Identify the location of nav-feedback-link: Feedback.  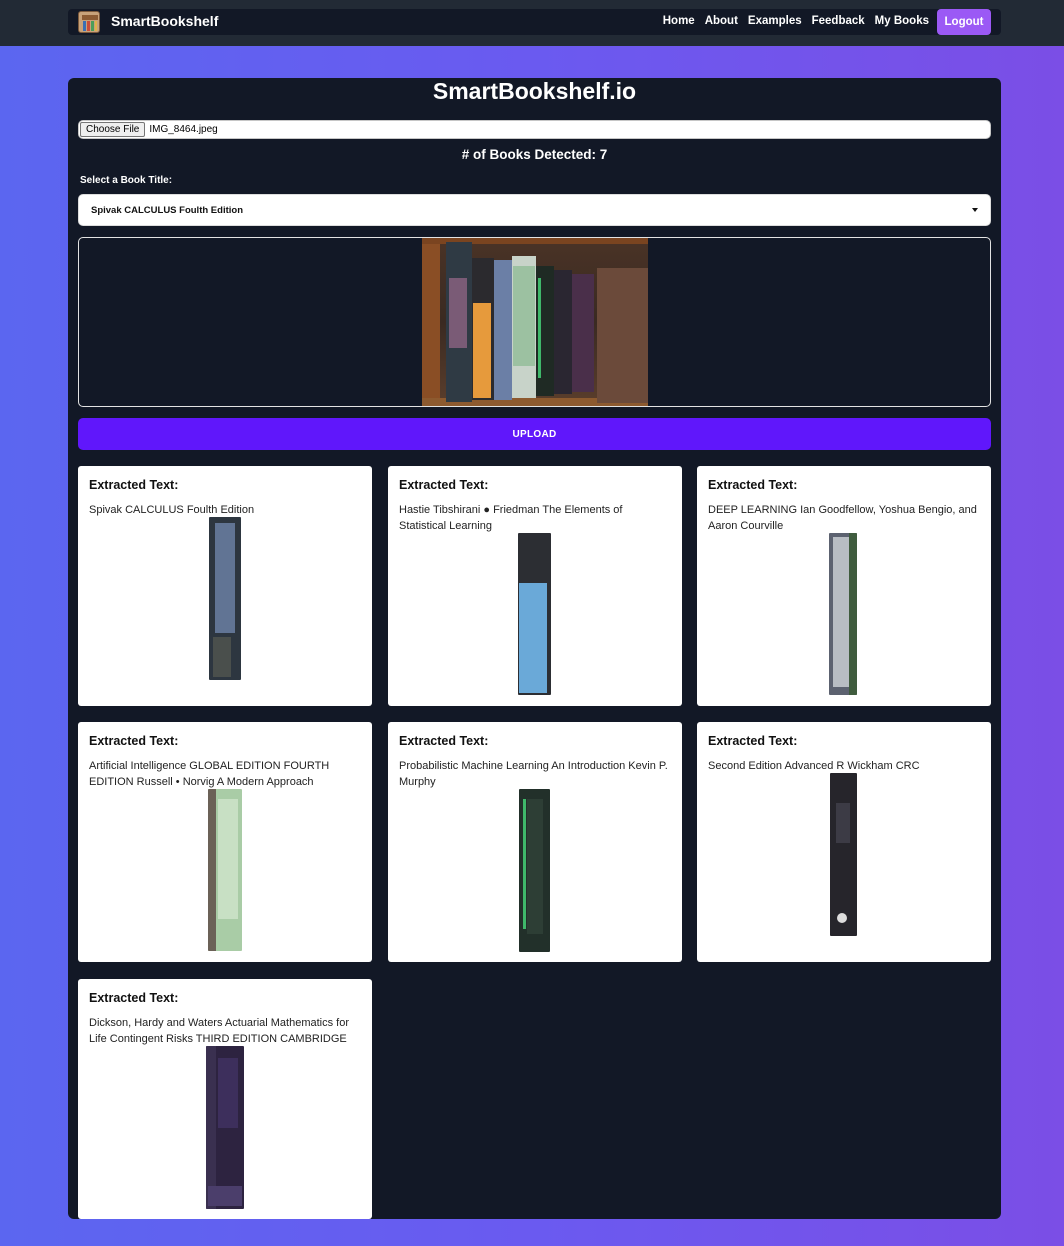
(838, 21).